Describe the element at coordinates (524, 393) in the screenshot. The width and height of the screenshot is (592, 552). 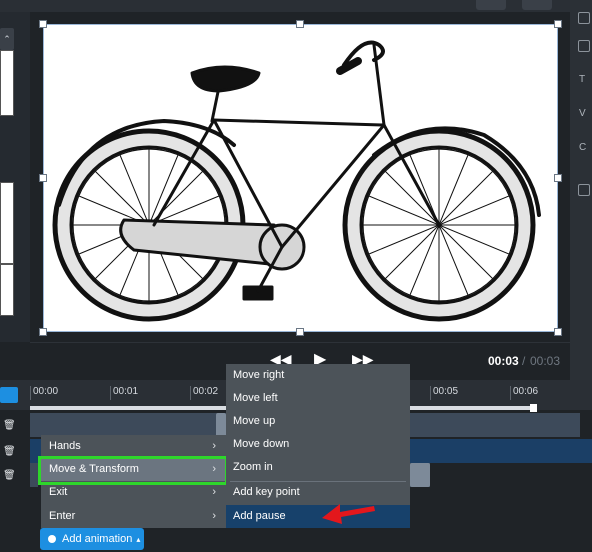
I see `timeline-tick: 00:06` at that location.